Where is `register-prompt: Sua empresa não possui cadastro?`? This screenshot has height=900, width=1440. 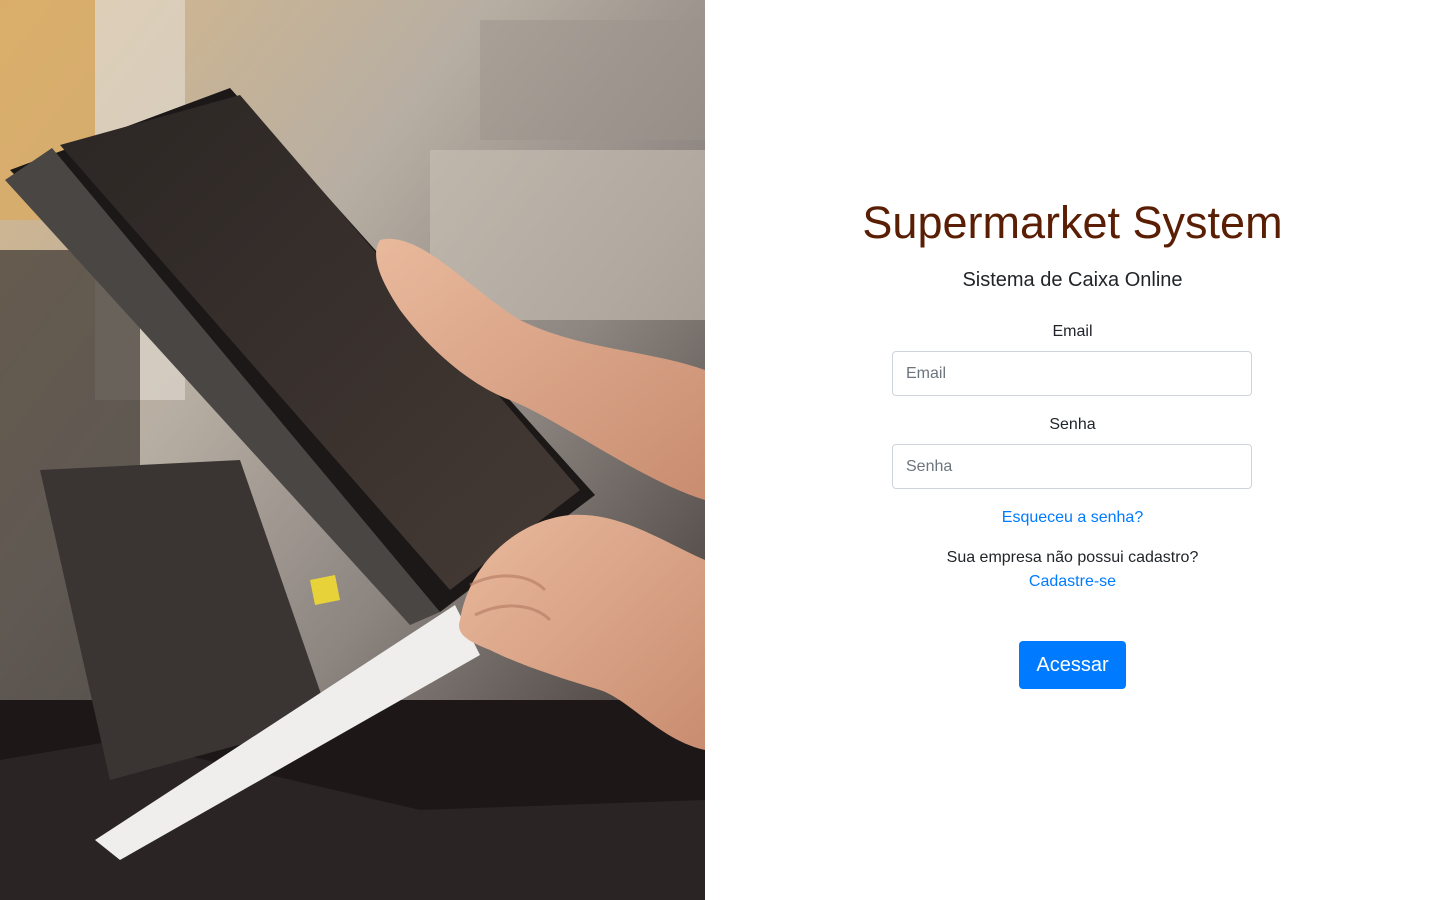
register-prompt: Sua empresa não possui cadastro? is located at coordinates (1072, 557).